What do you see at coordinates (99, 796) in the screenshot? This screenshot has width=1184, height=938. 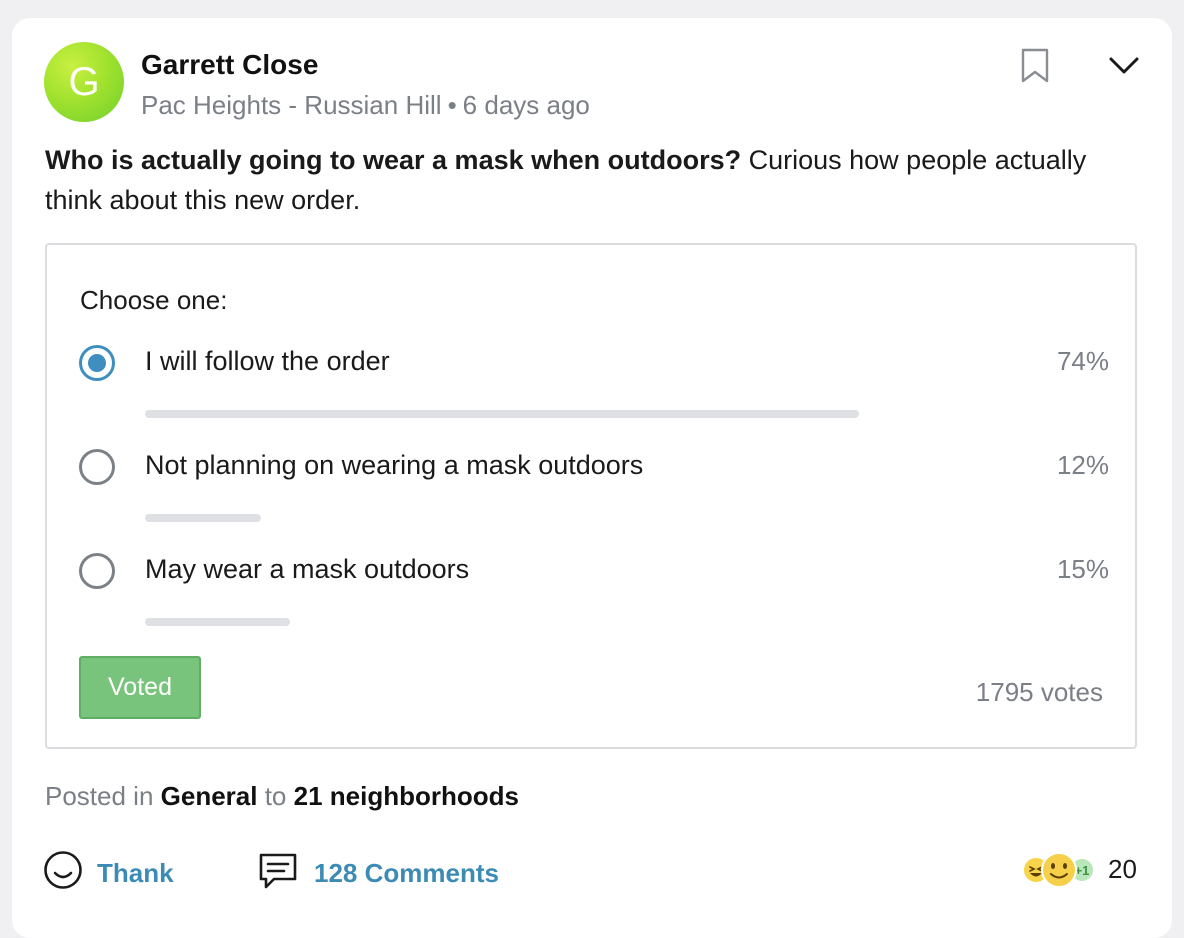 I see `posted-in-prefix: Posted in` at bounding box center [99, 796].